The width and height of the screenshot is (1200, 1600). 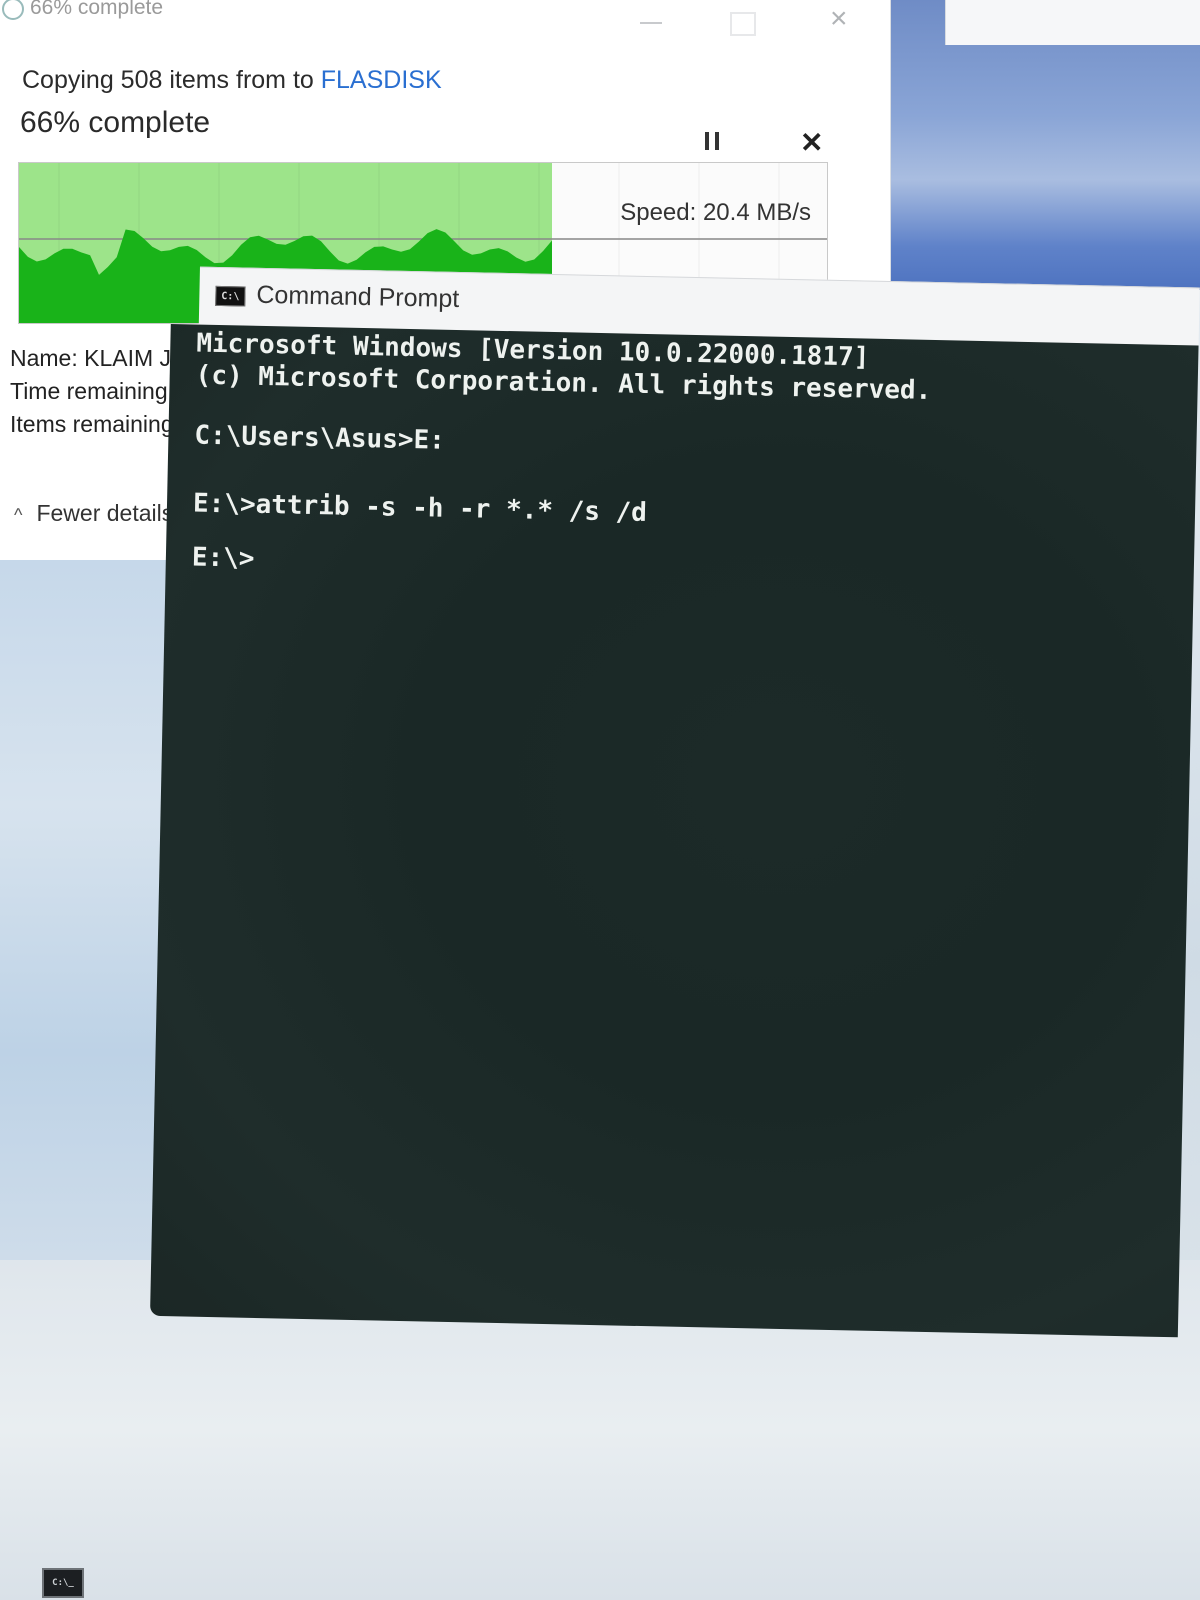 I want to click on copy-description: Copying 508 items from to FLASDISK, so click(x=232, y=80).